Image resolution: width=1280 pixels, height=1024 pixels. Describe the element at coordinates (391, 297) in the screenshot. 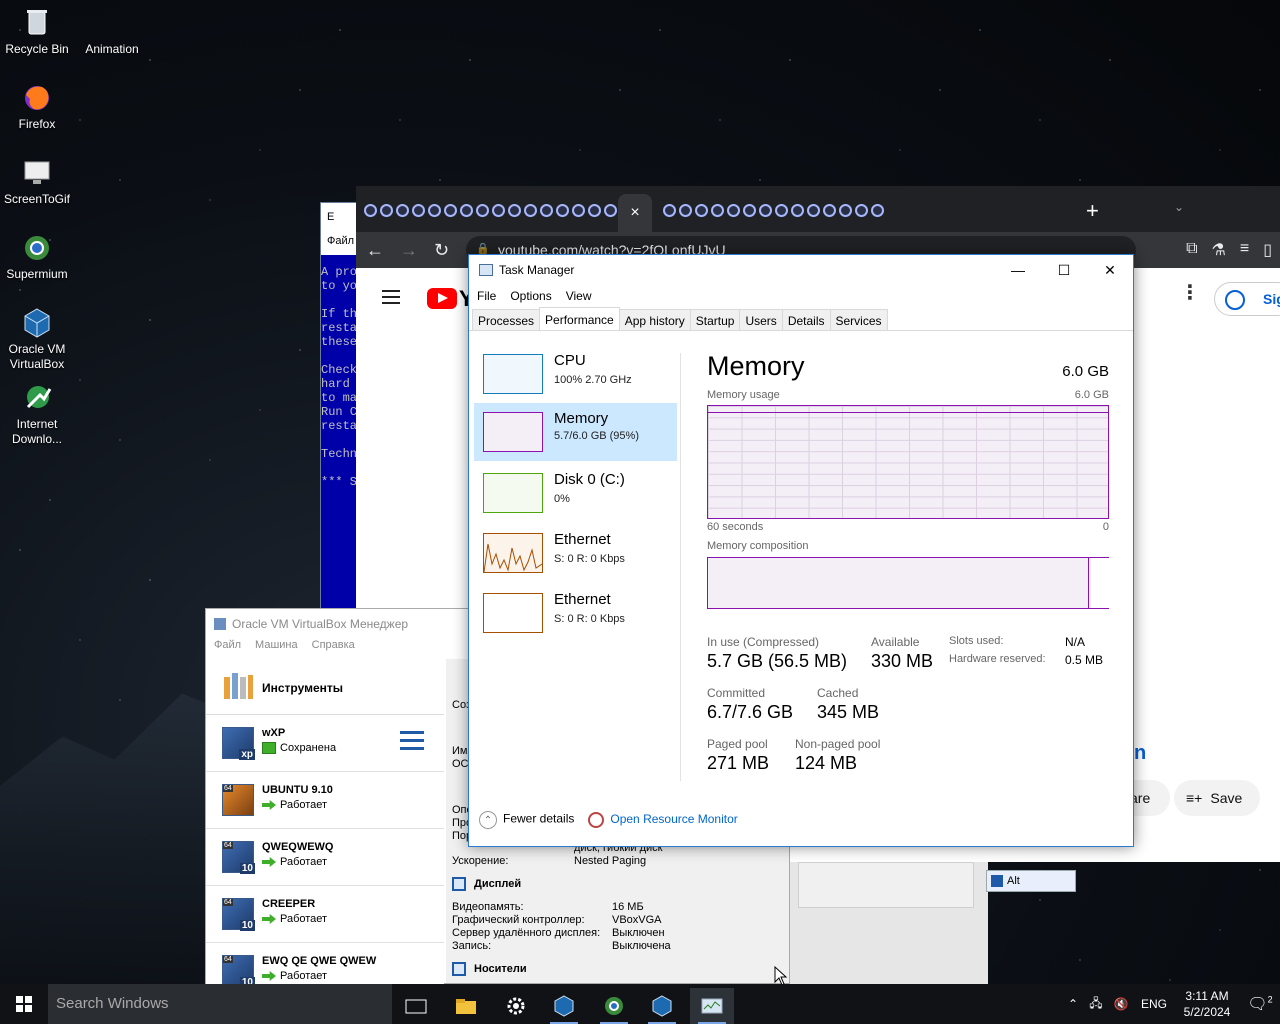

I see `hamburger-menu-icon` at that location.